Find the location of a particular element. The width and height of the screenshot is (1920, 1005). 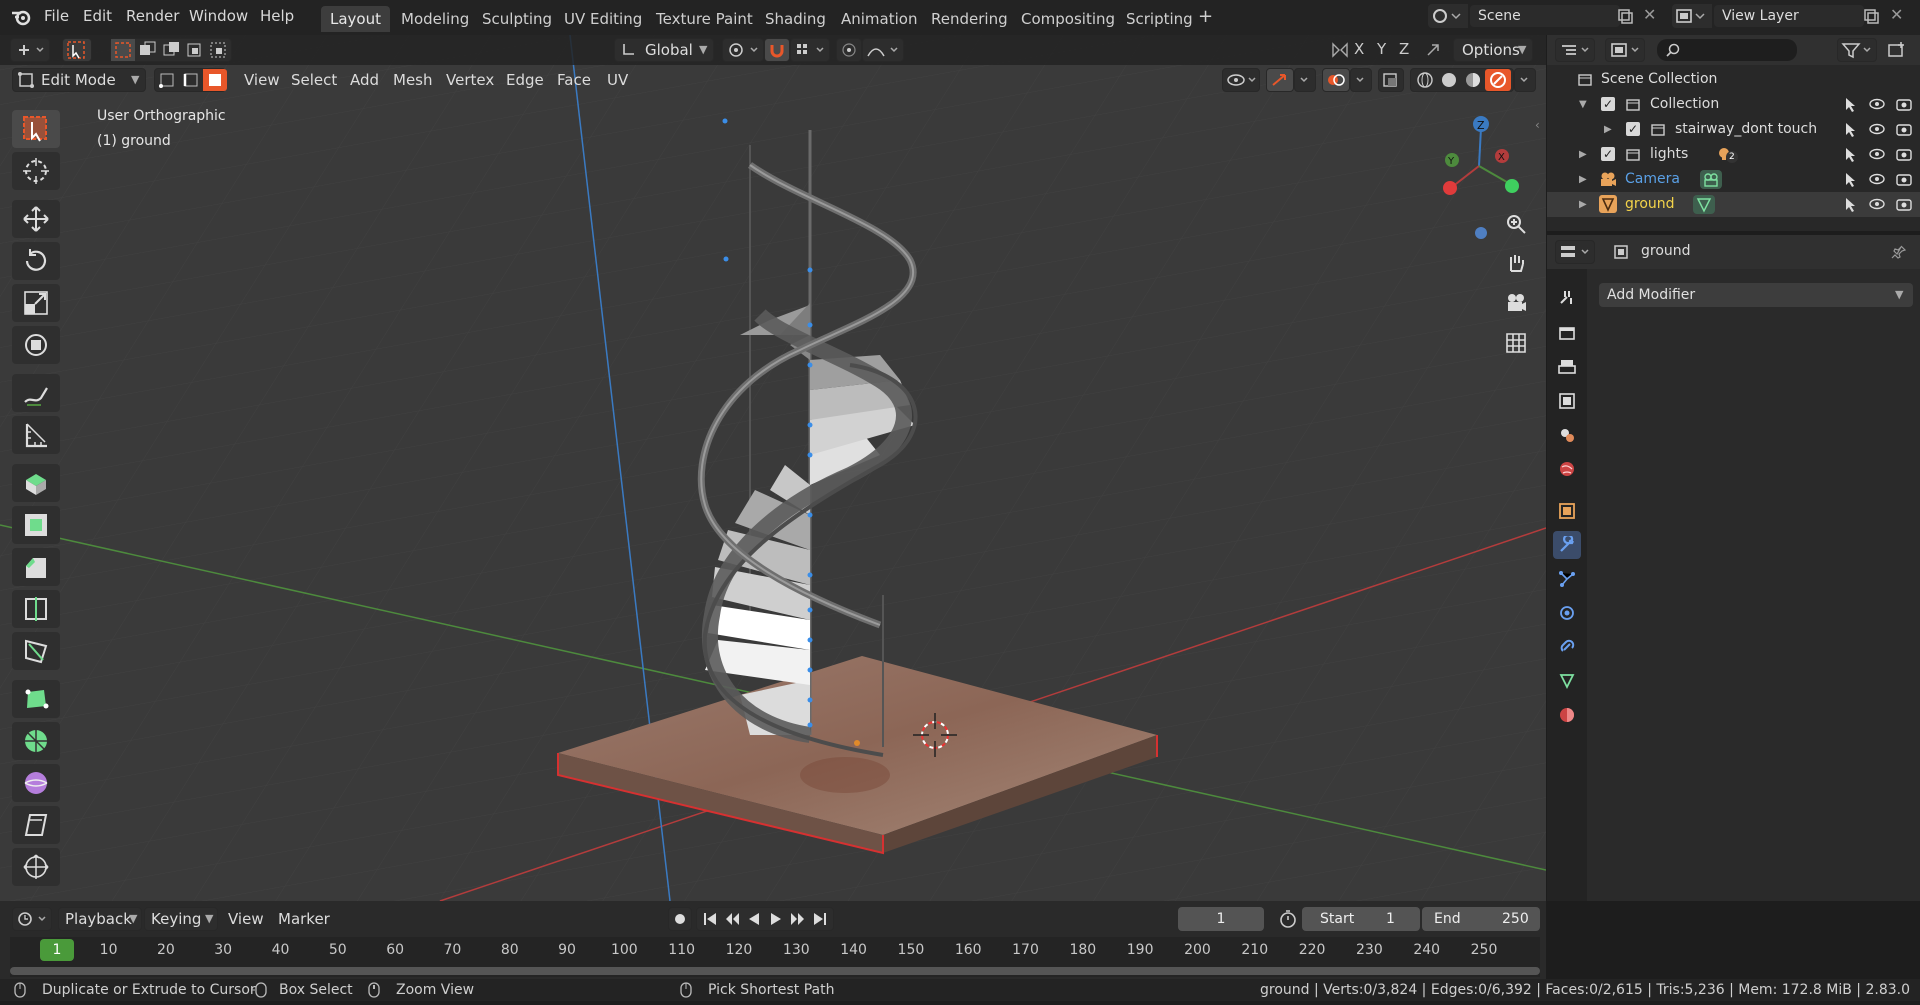

jump-end-icon is located at coordinates (820, 919).